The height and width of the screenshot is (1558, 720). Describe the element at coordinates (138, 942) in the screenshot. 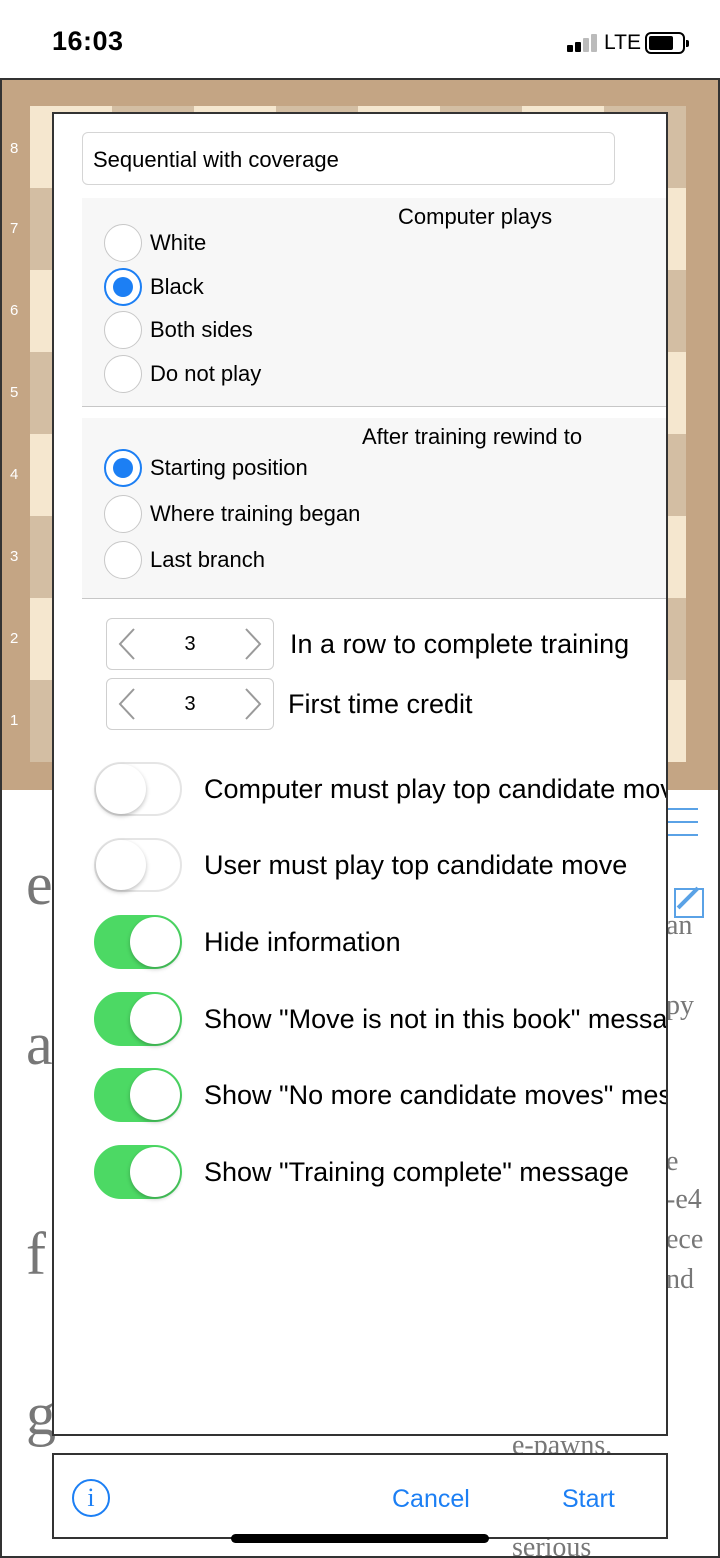

I see `hide-information-toggle` at that location.